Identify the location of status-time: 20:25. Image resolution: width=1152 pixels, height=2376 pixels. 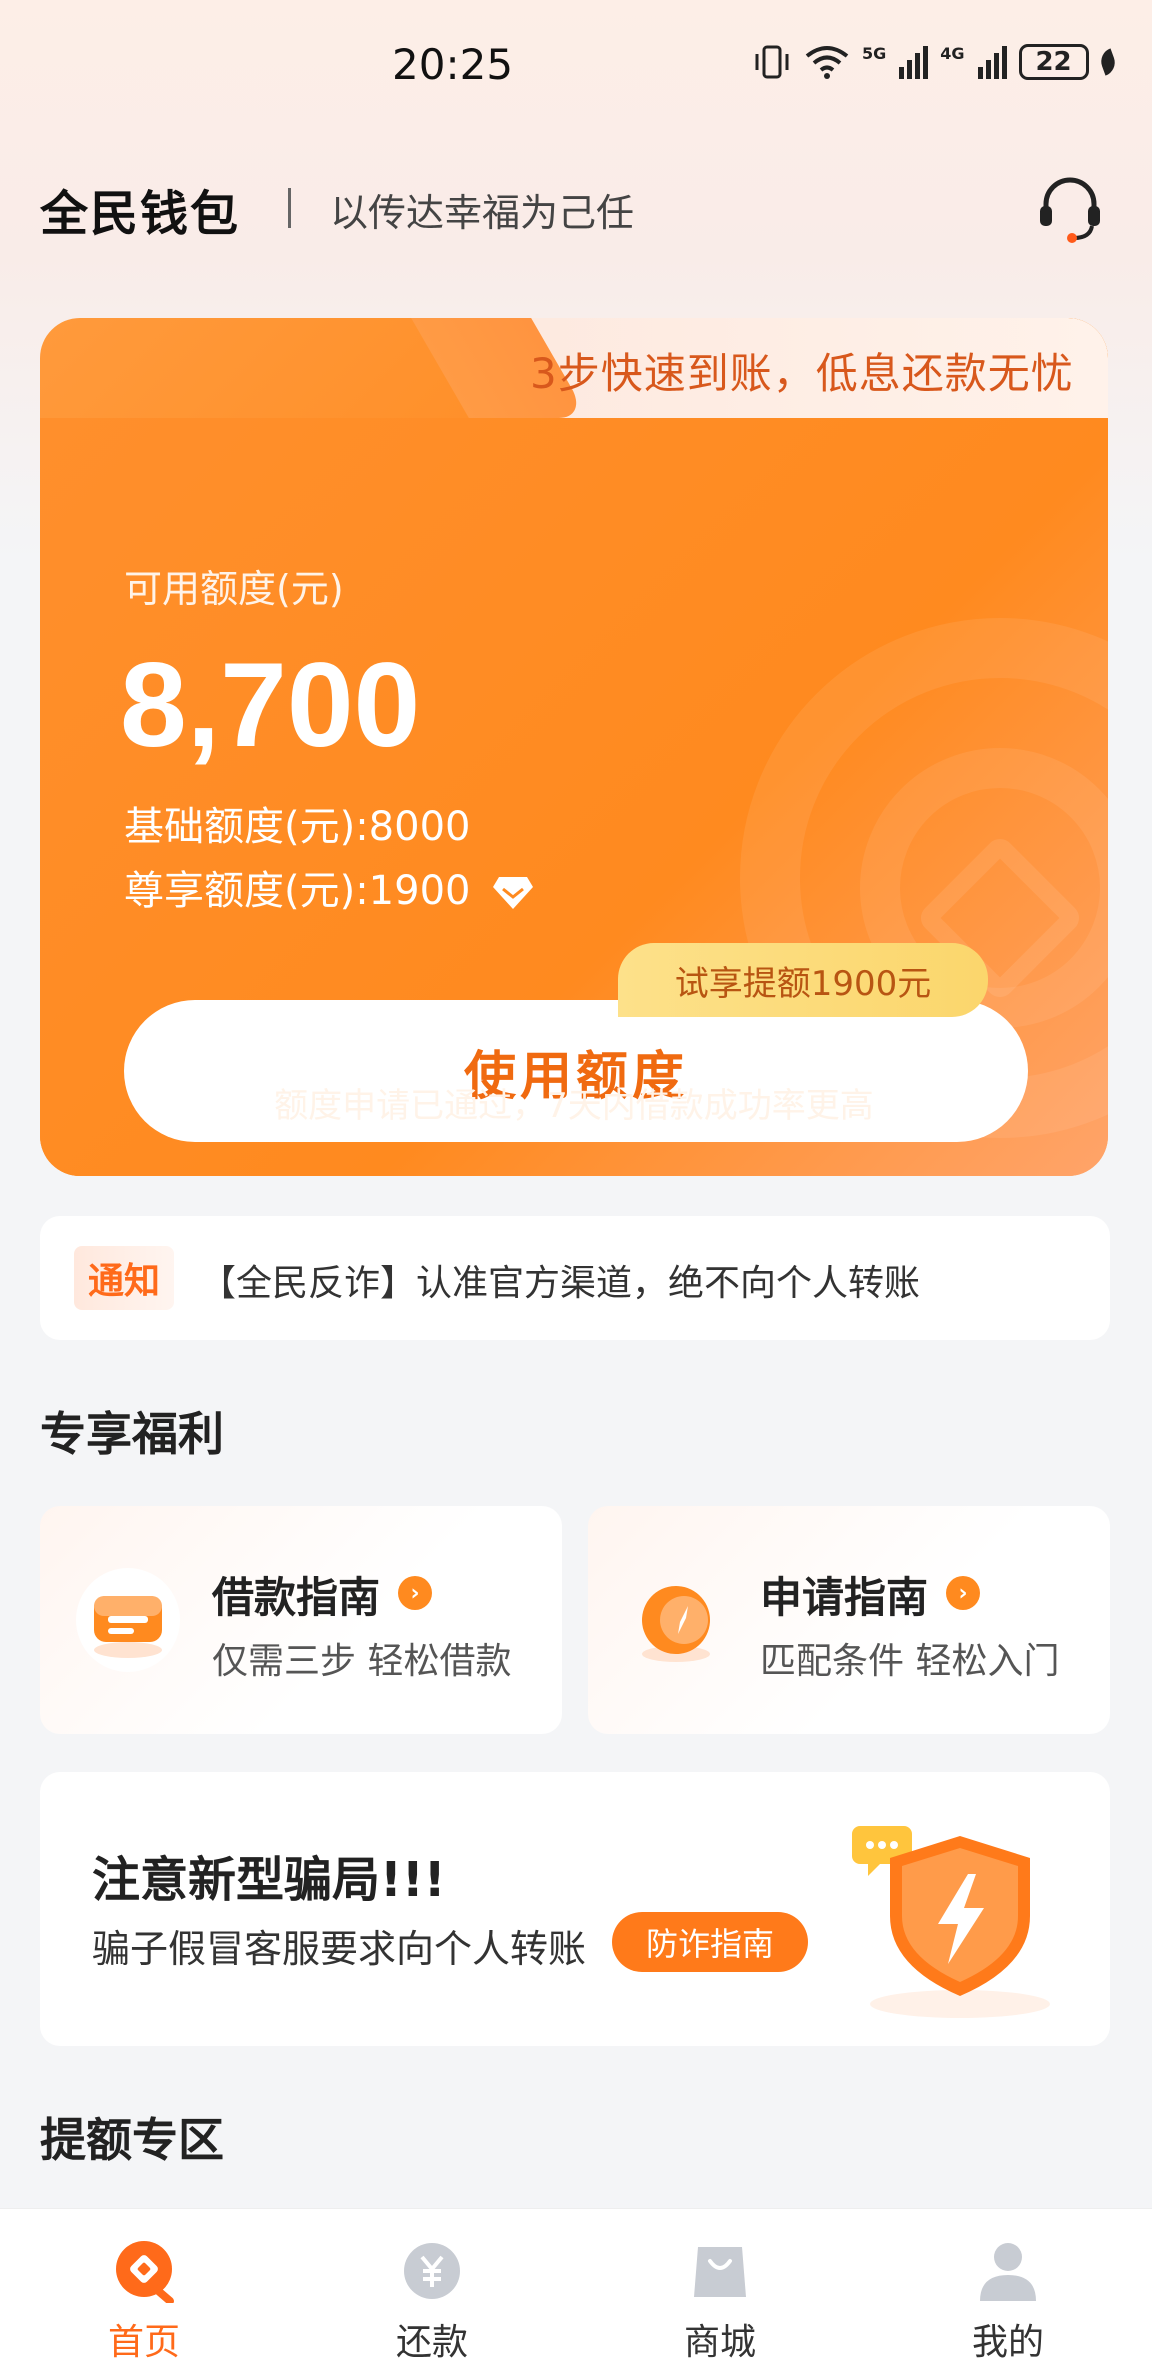
(453, 64).